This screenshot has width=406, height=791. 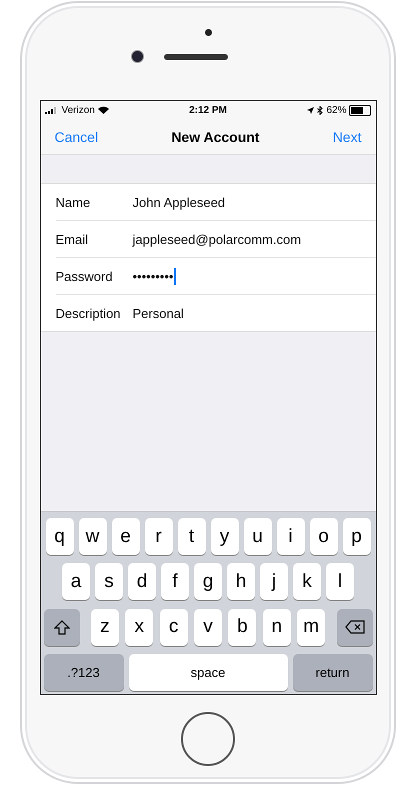 What do you see at coordinates (89, 313) in the screenshot?
I see `field-label: Description` at bounding box center [89, 313].